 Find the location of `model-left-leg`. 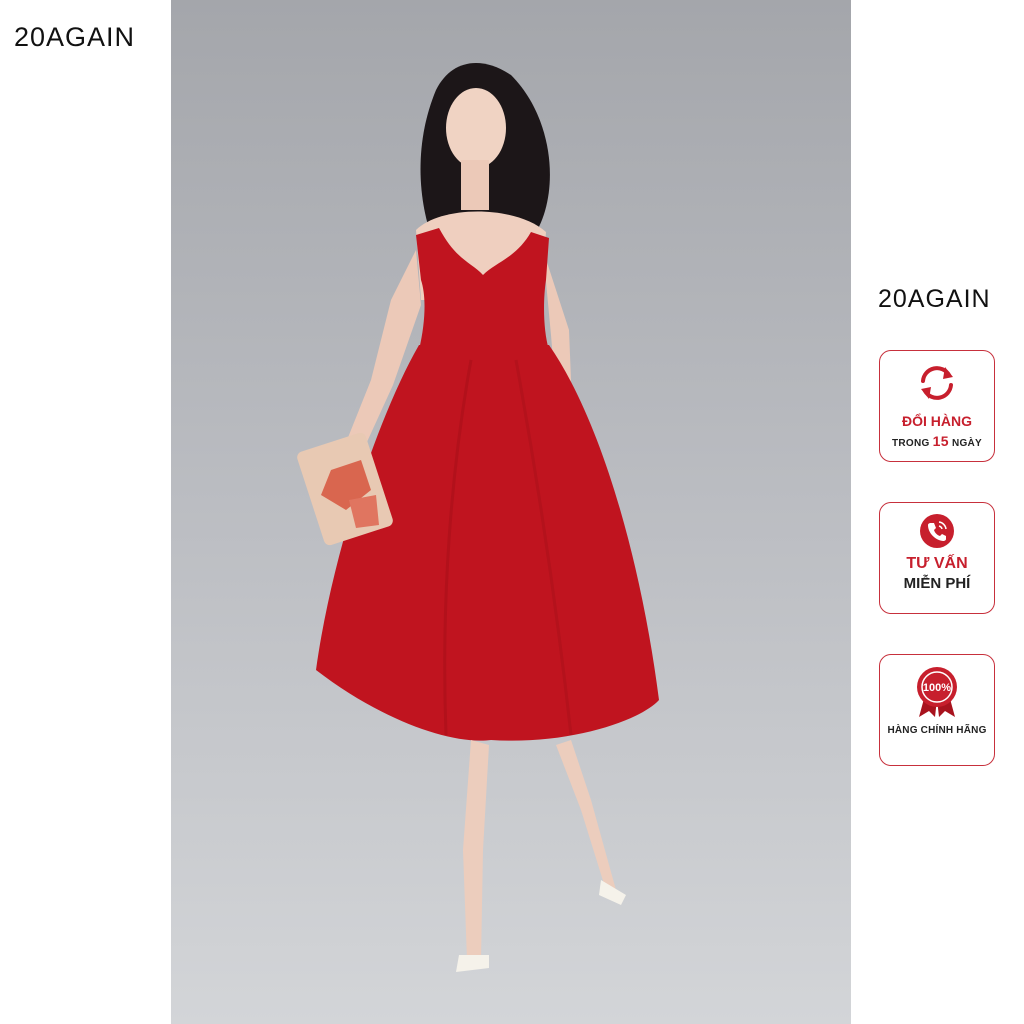

model-left-leg is located at coordinates (476, 850).